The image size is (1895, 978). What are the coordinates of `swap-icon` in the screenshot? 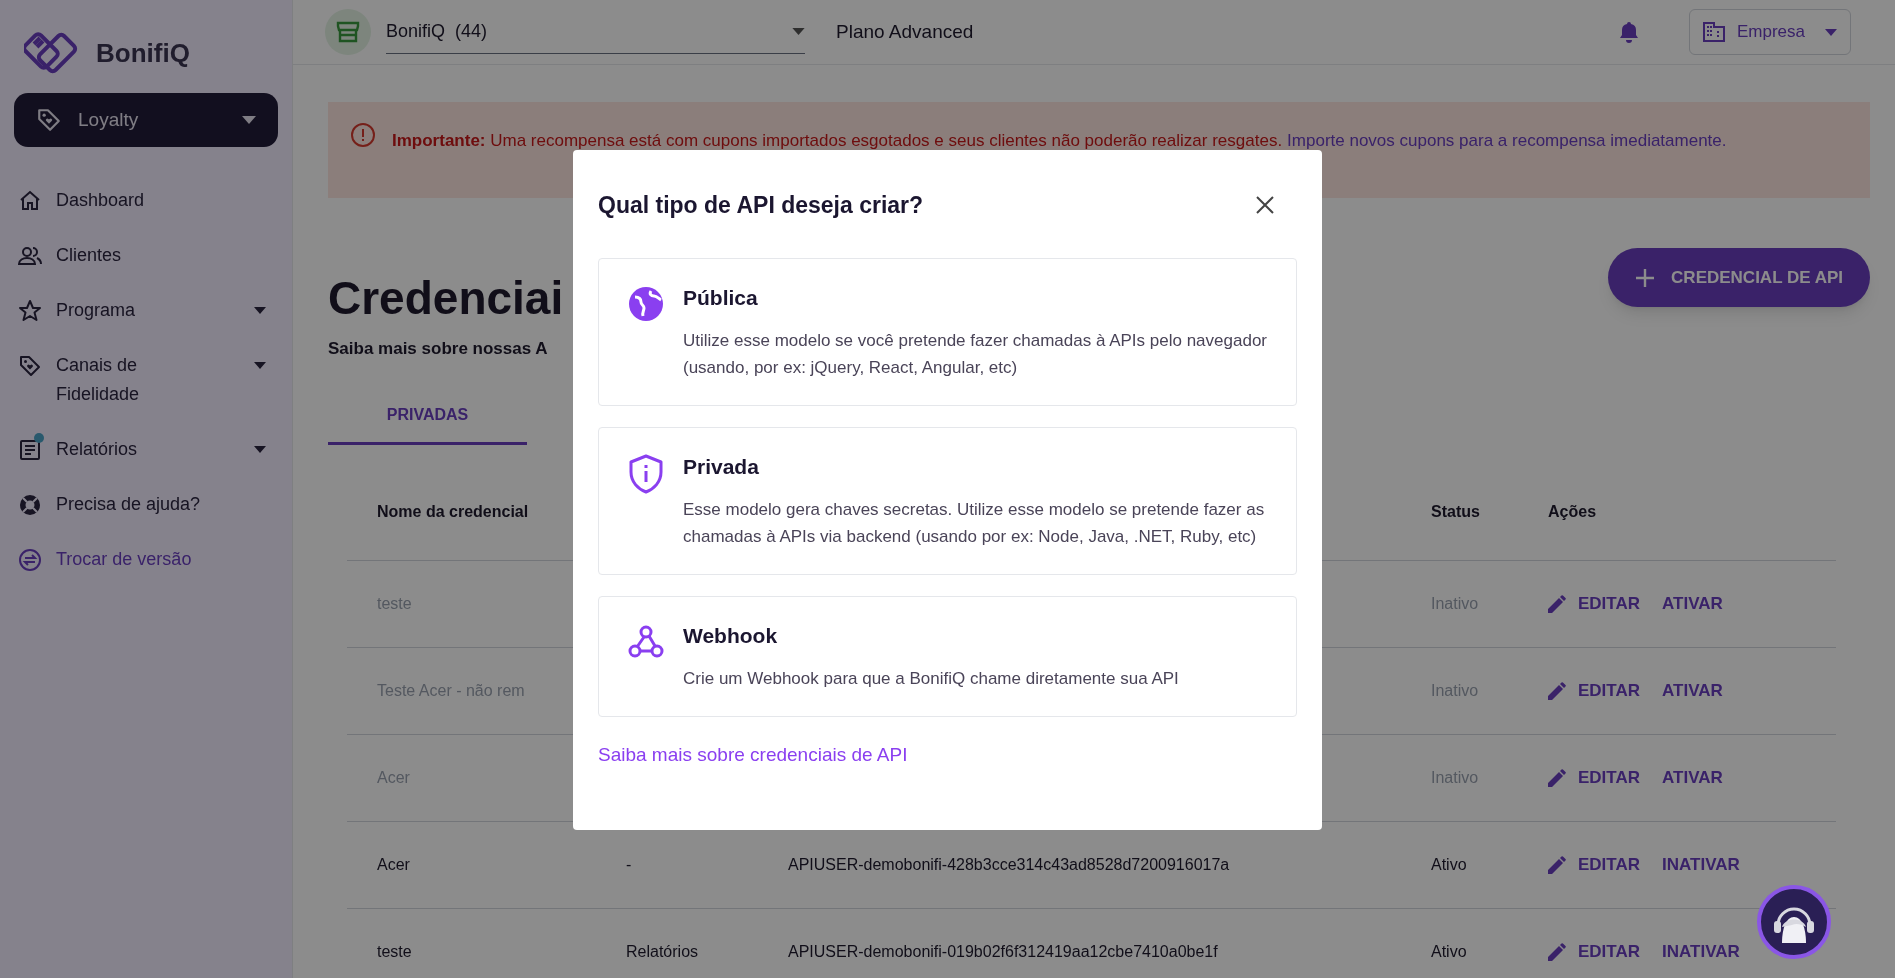 It's located at (30, 559).